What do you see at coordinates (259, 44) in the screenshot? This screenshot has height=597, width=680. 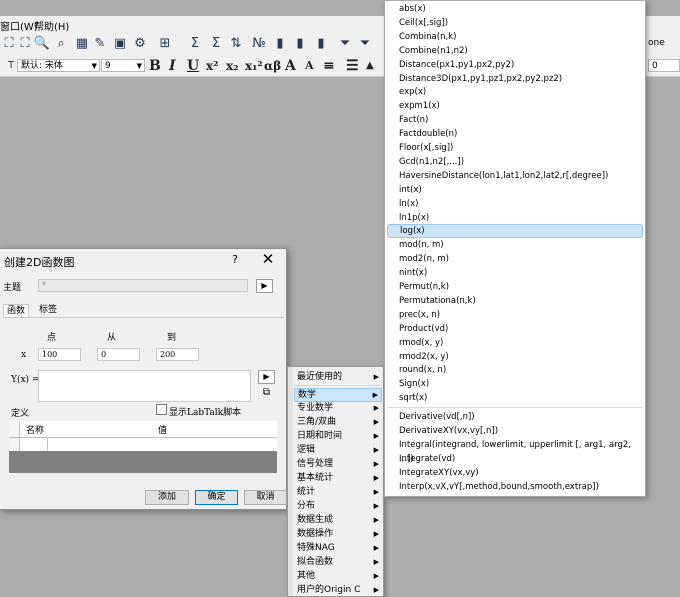 I see `row-number-icon: №` at bounding box center [259, 44].